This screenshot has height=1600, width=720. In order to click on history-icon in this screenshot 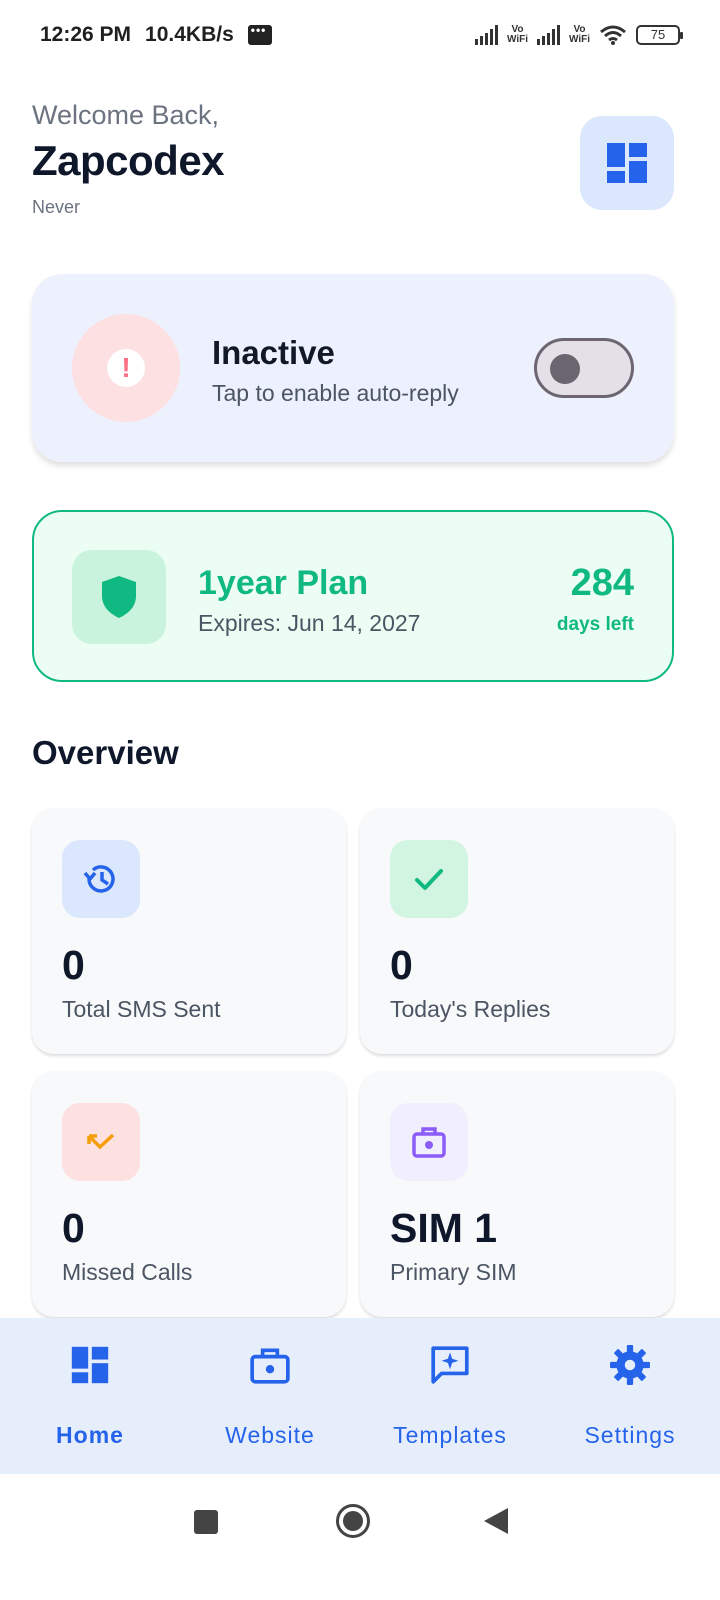, I will do `click(99, 879)`.